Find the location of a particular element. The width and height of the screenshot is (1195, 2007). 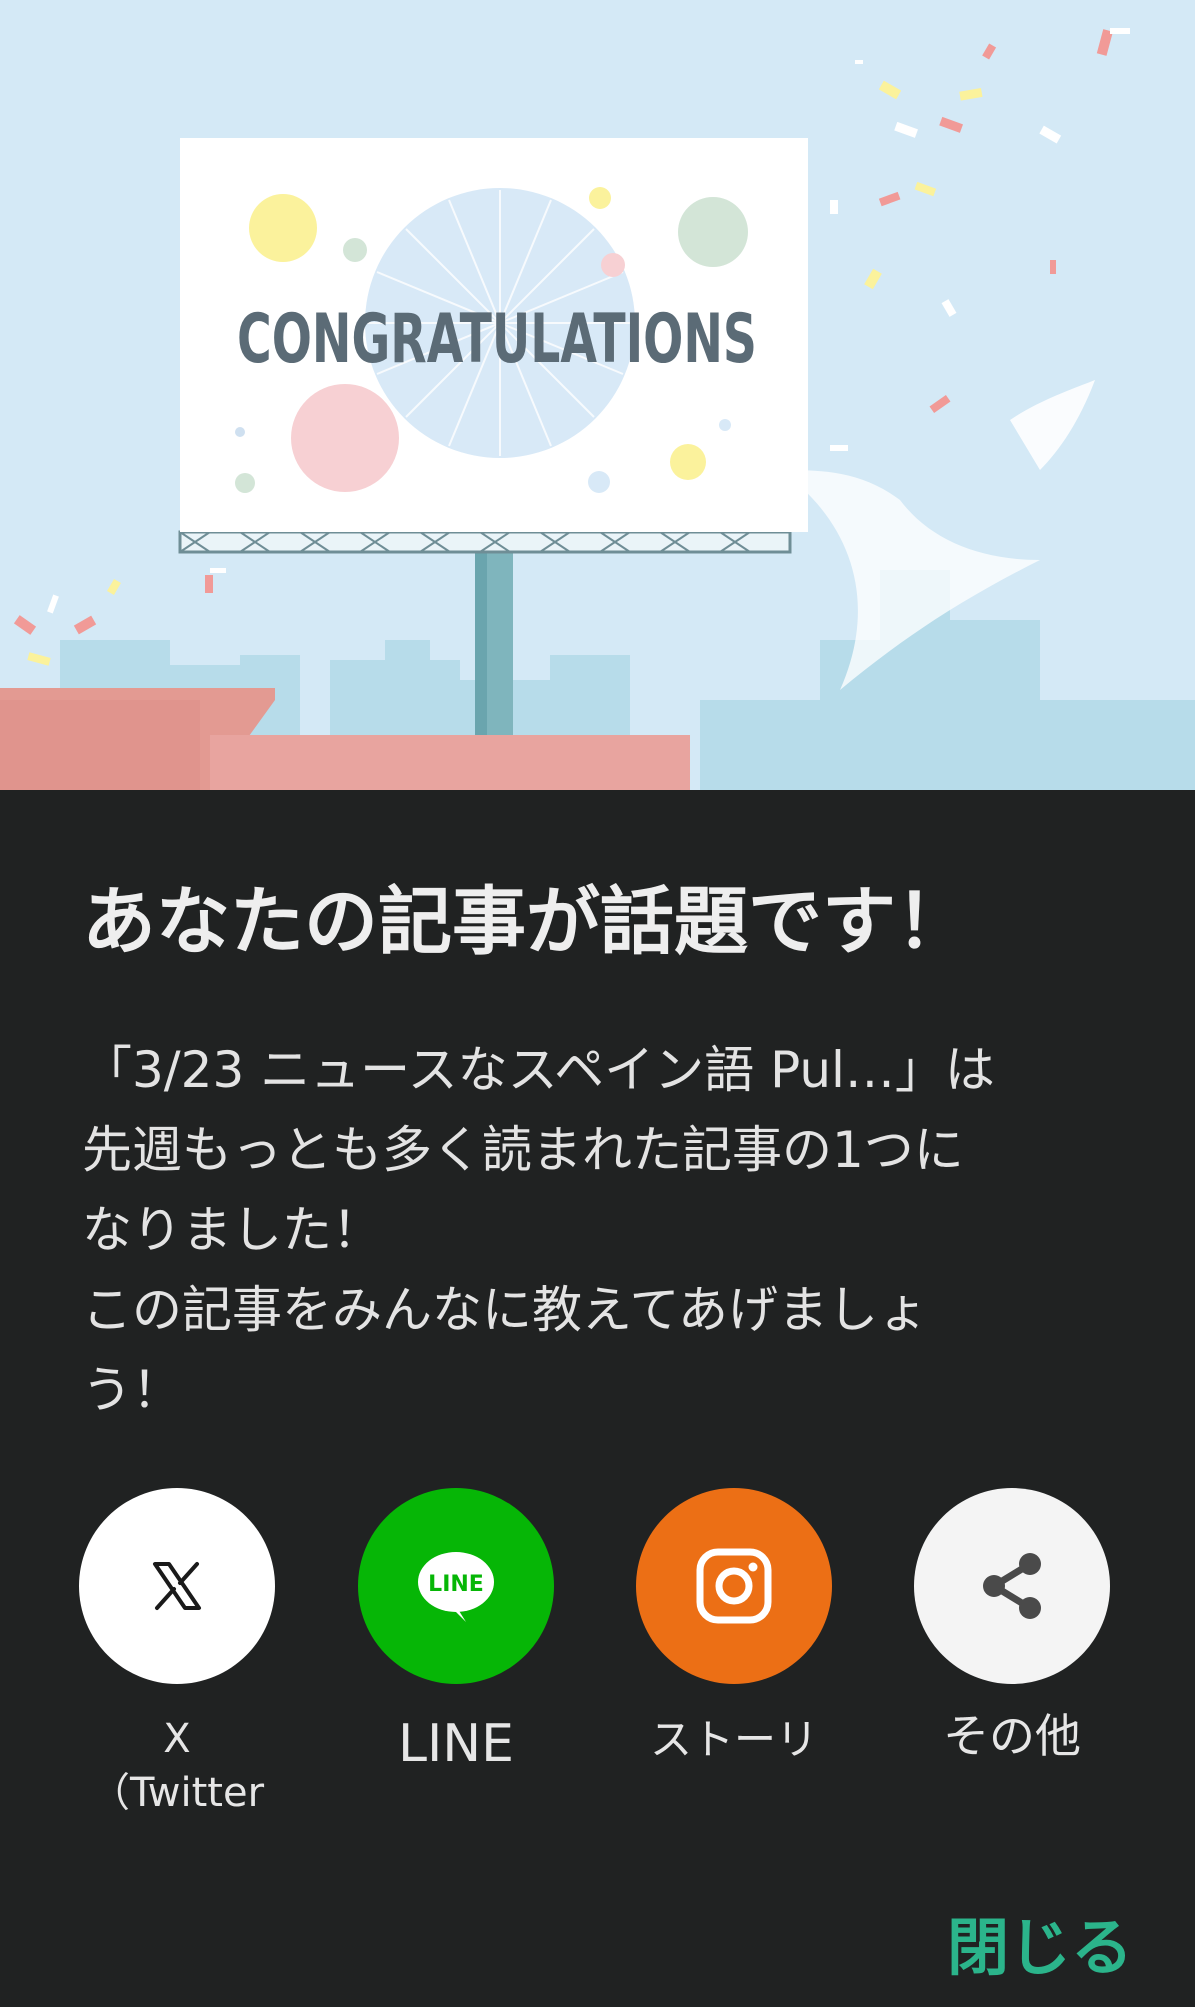

share-x-button: X （Twitter is located at coordinates (177, 1654).